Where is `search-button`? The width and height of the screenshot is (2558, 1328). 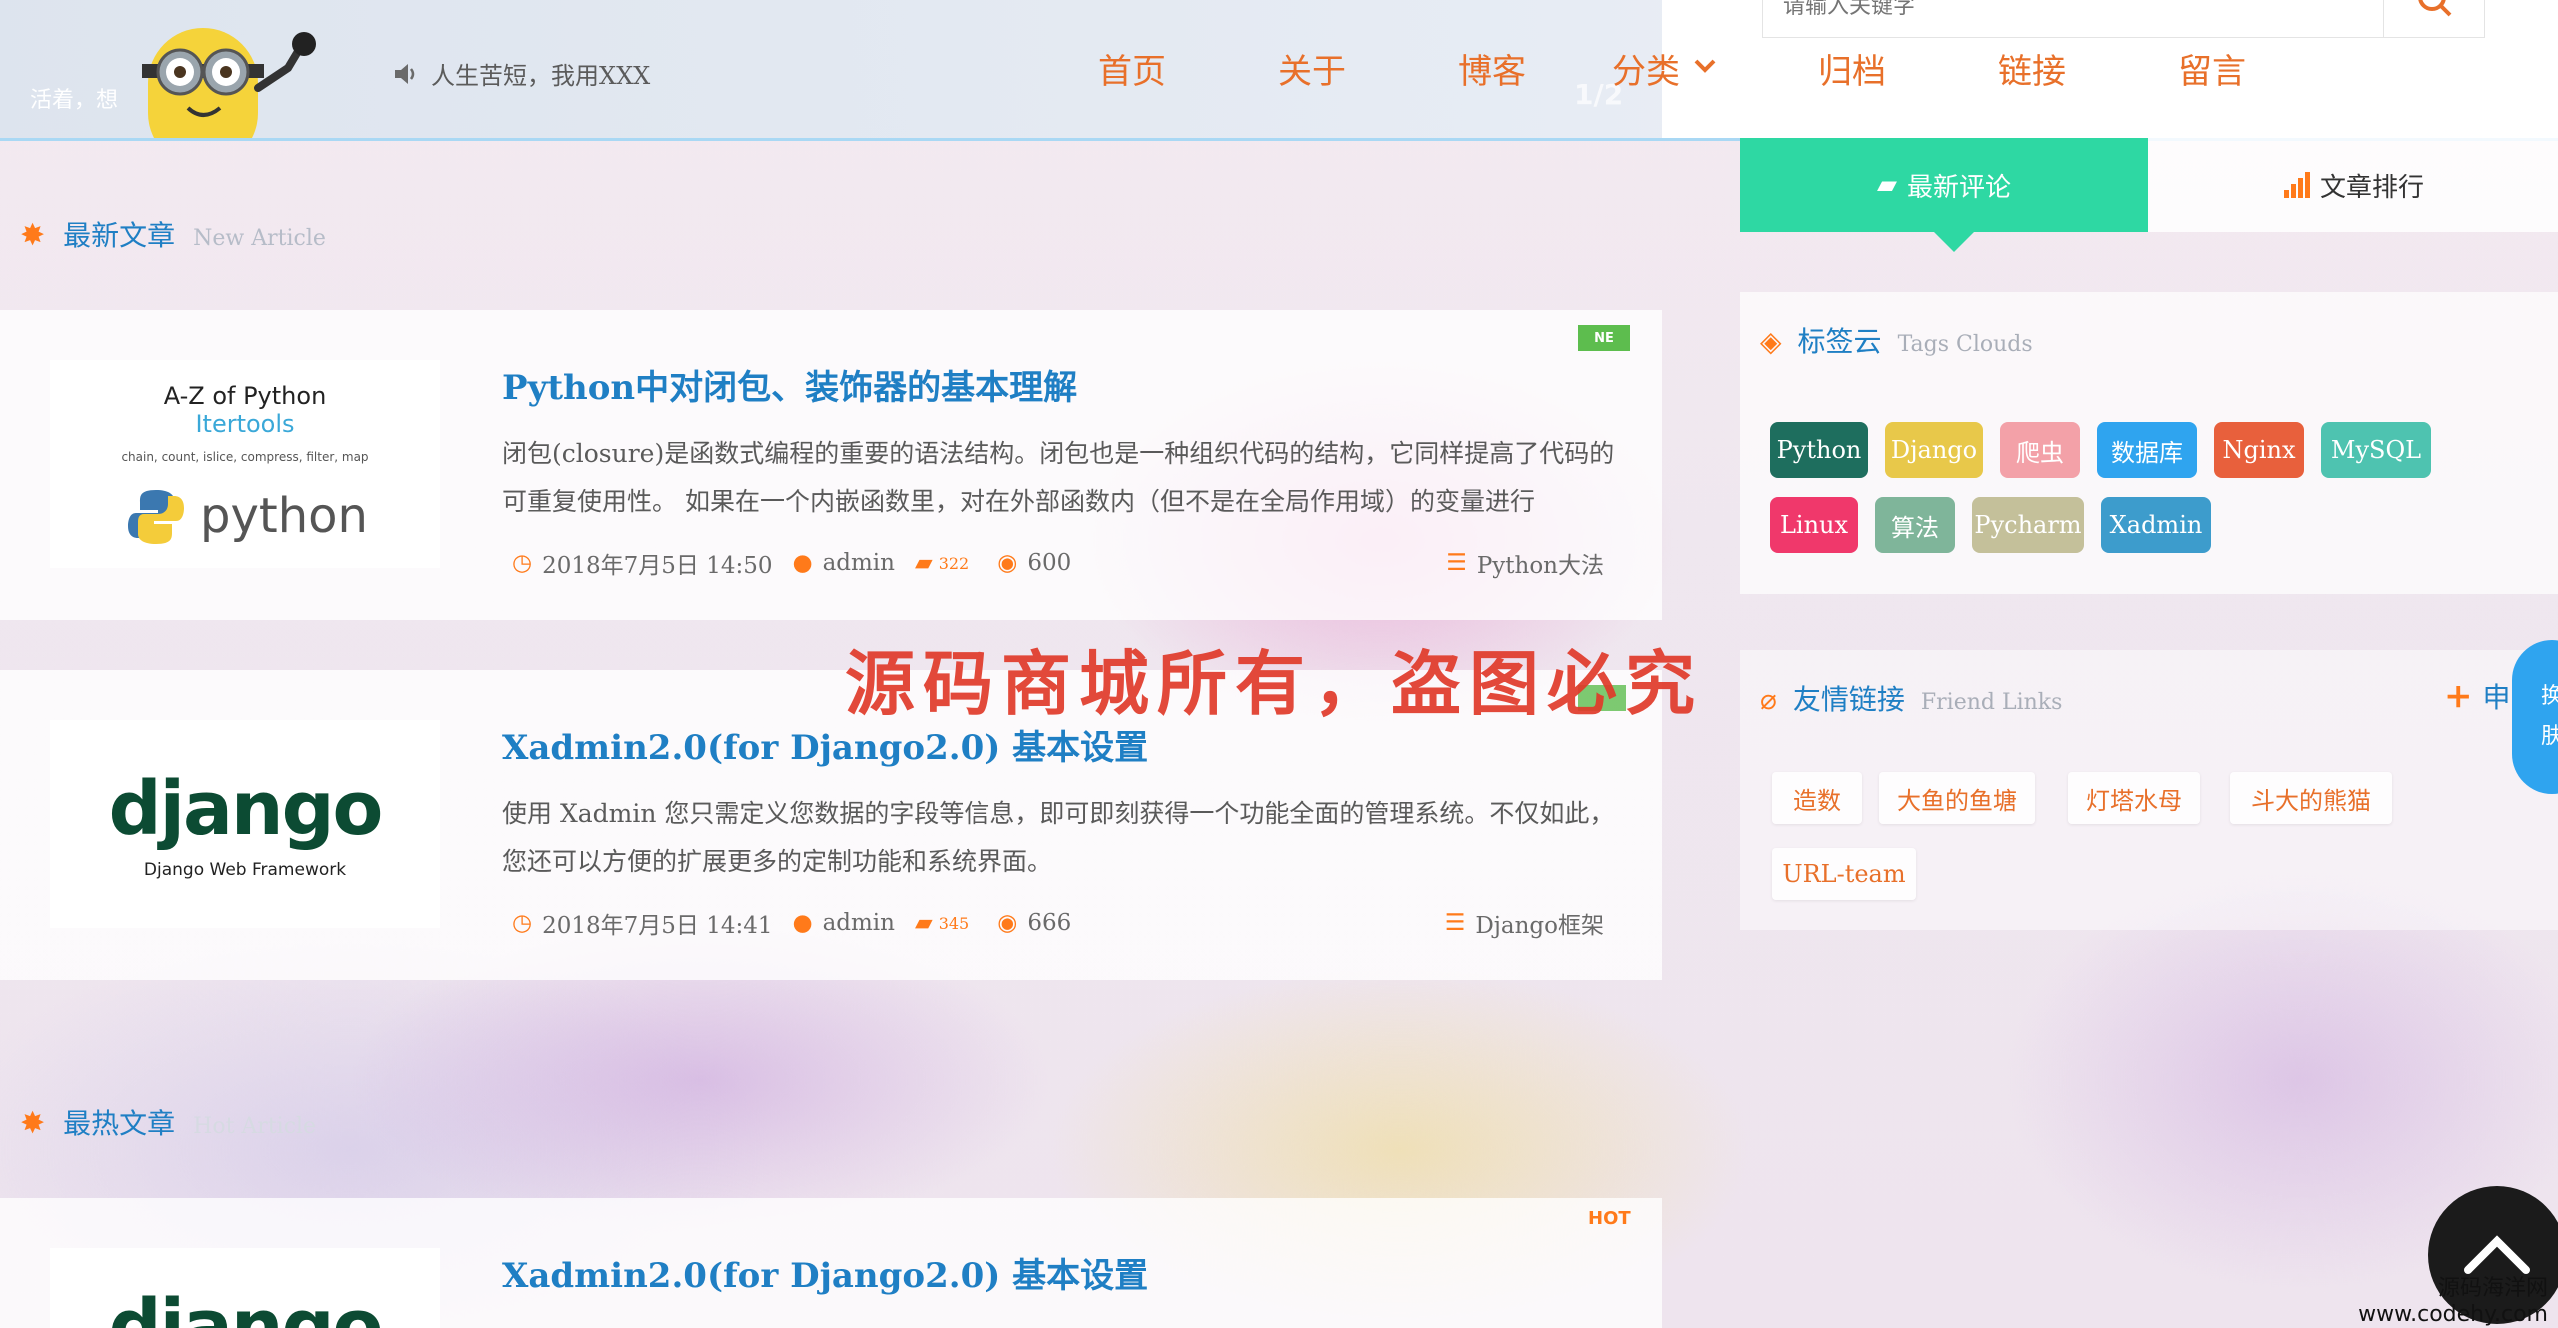
search-button is located at coordinates (2434, 19).